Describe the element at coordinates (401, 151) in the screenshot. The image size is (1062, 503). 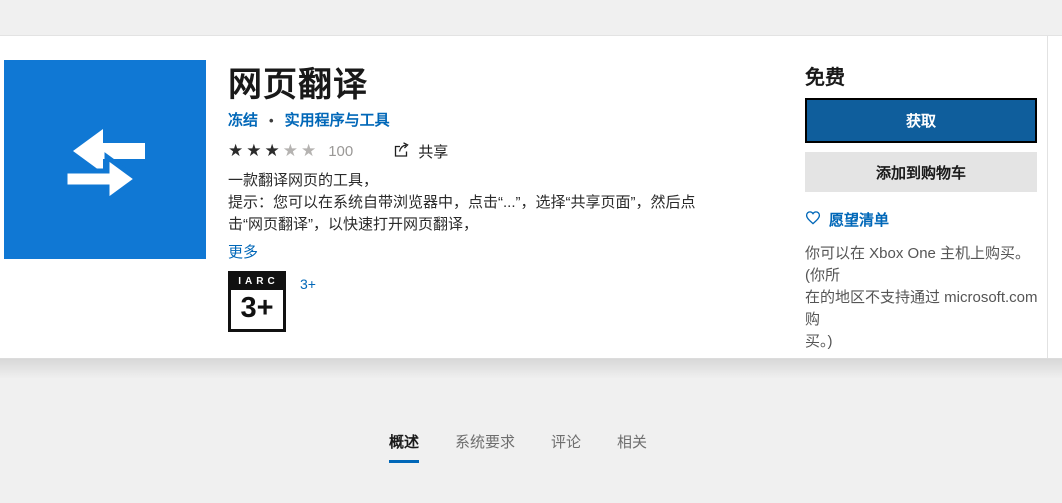
I see `share-icon` at that location.